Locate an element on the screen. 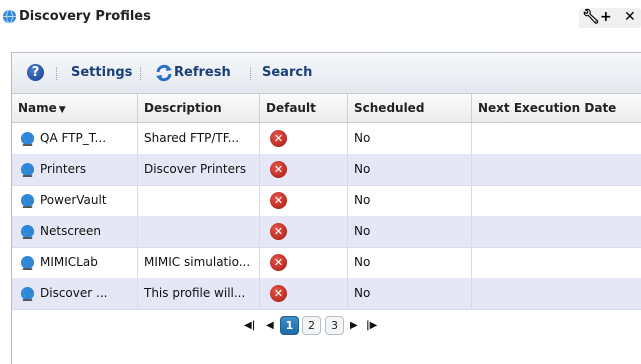 The width and height of the screenshot is (641, 364). help-icon: ? is located at coordinates (35, 72).